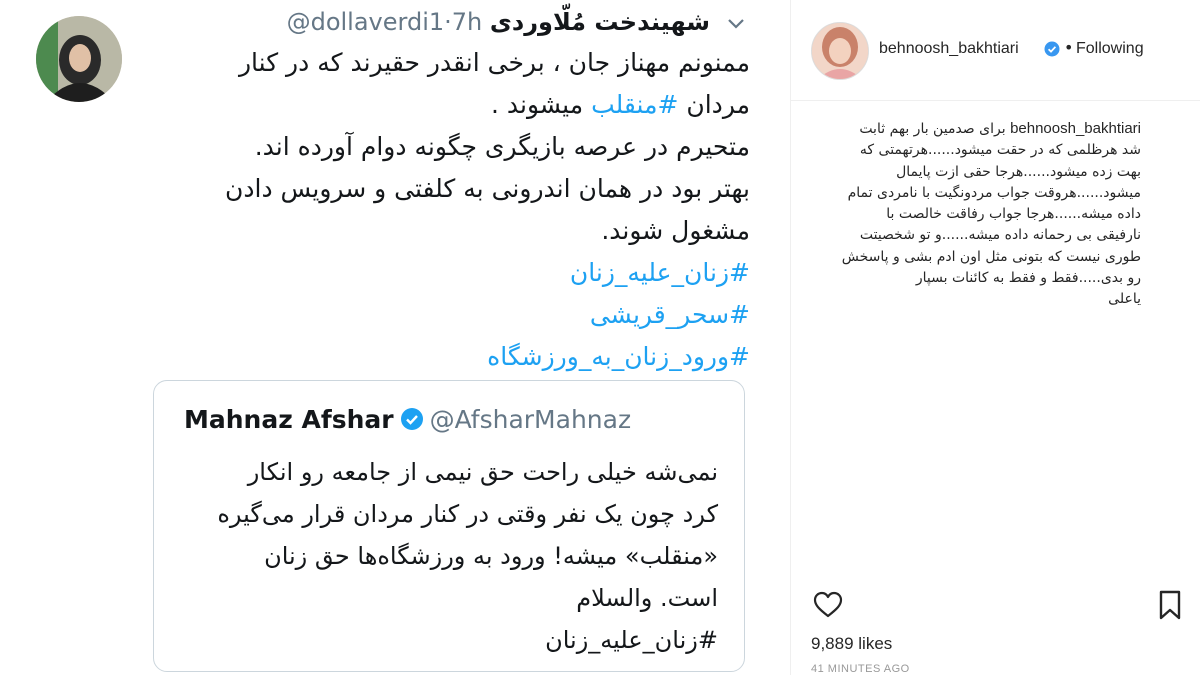 The image size is (1200, 675). Describe the element at coordinates (718, 104) in the screenshot. I see `tweet-line-prefix: مردان` at that location.